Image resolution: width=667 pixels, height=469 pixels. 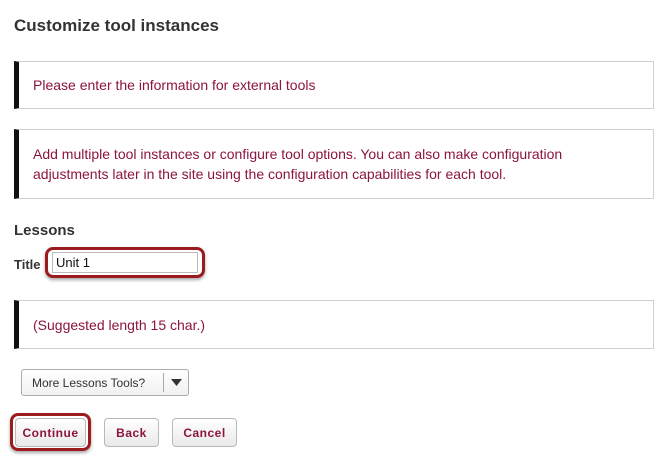 I want to click on title-input-highlight, so click(x=125, y=262).